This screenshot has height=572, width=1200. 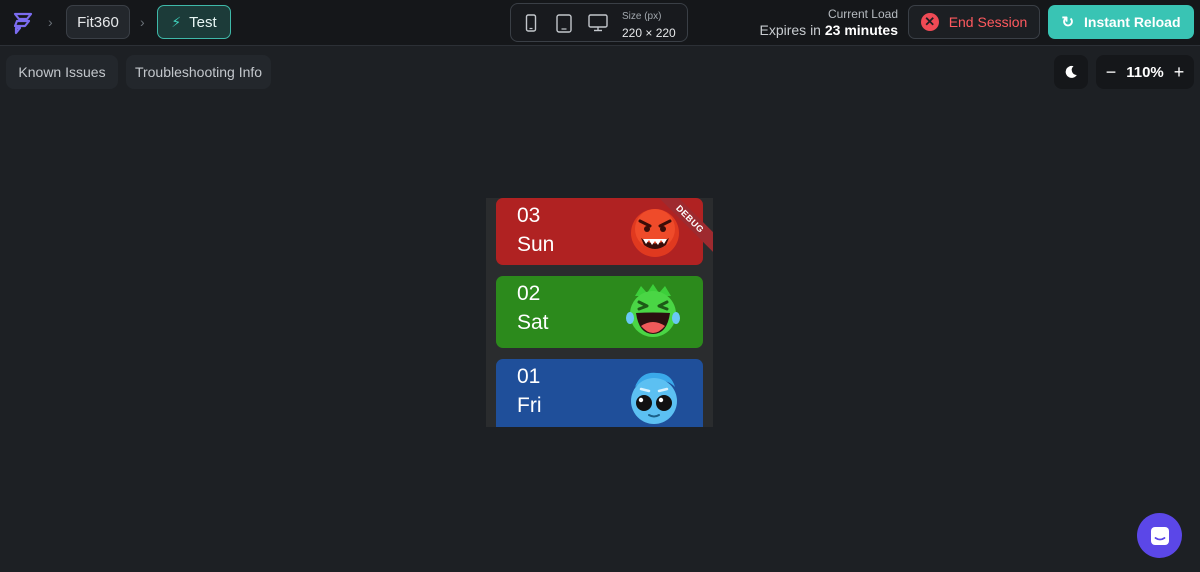 What do you see at coordinates (642, 16) in the screenshot?
I see `size-label: Size (px)` at bounding box center [642, 16].